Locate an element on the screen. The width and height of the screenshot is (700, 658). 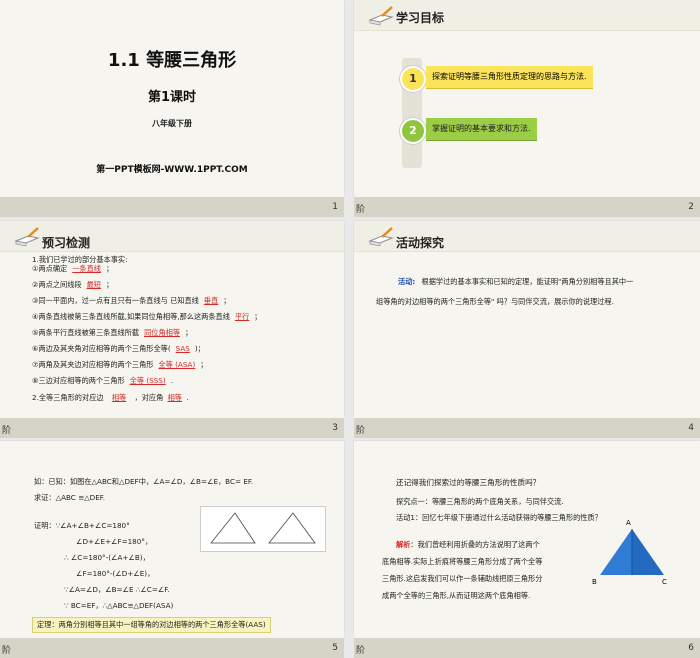
fact-item: ⑥两边及其夹角对应相等的两个三角形全等(SAS)； is located at coordinates (118, 349).